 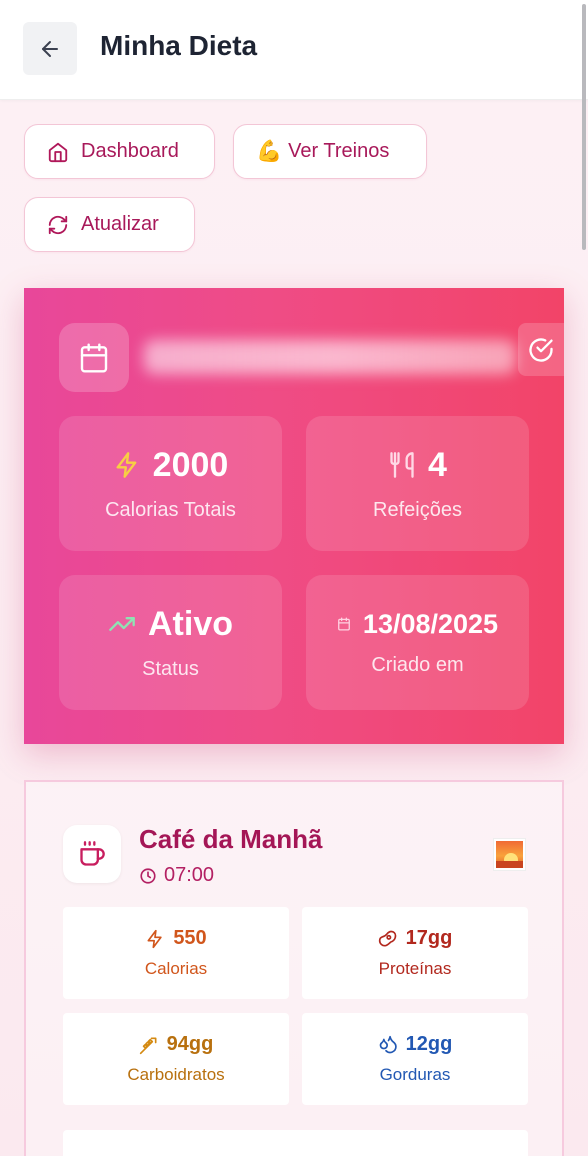 What do you see at coordinates (189, 875) in the screenshot?
I see `meal-time-value: 07:00` at bounding box center [189, 875].